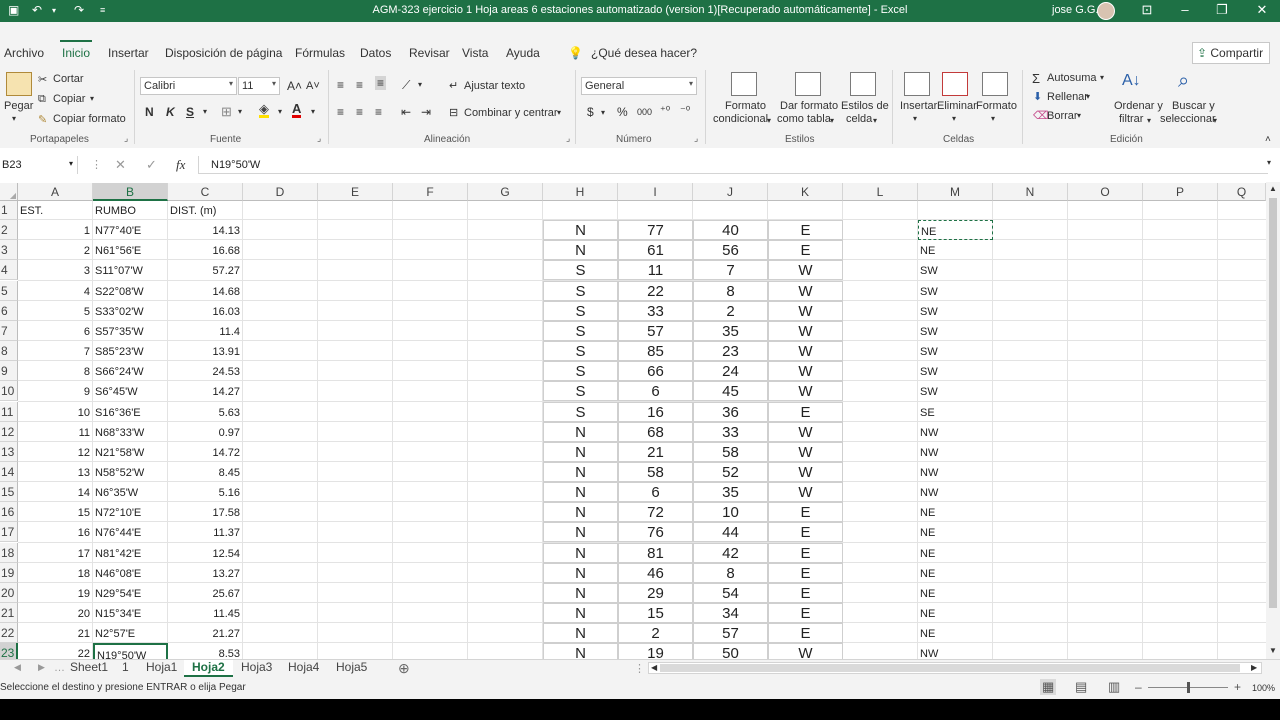  What do you see at coordinates (1131, 119) in the screenshot?
I see `sort-filter-label-2: filtrar` at bounding box center [1131, 119].